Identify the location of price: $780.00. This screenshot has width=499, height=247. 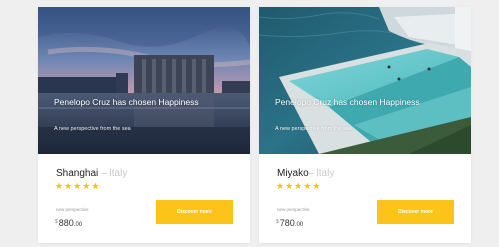
(289, 222).